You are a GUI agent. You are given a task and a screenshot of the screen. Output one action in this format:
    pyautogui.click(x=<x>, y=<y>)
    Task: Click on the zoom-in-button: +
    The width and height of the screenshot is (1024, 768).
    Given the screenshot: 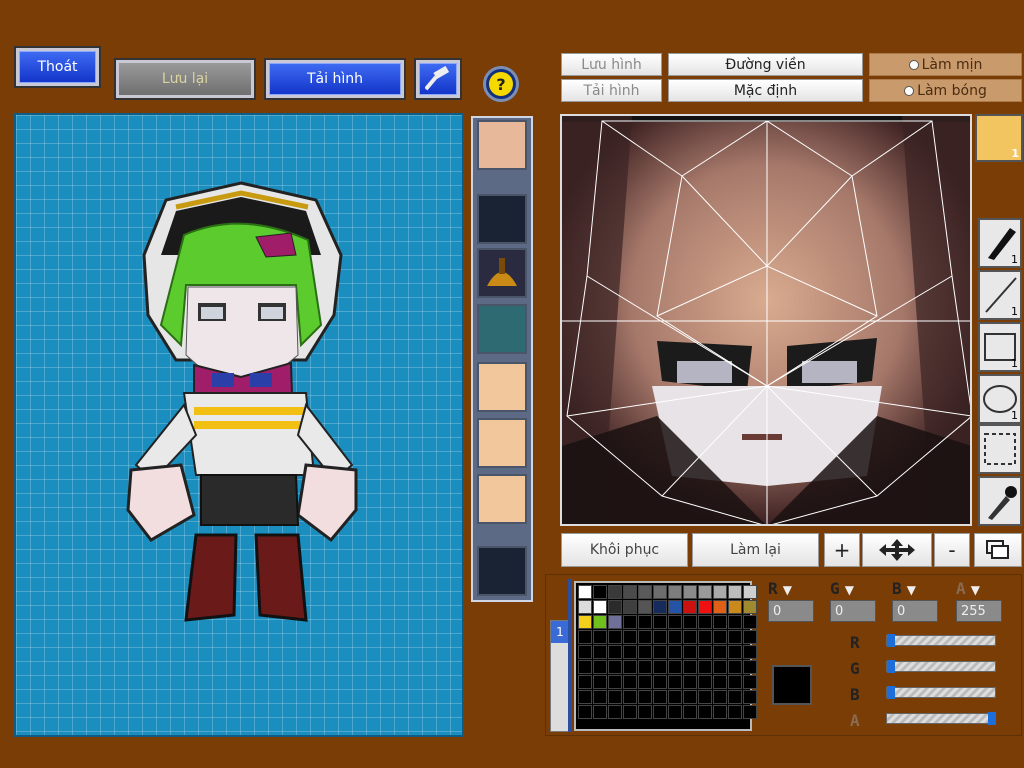 What is the action you would take?
    pyautogui.click(x=842, y=550)
    